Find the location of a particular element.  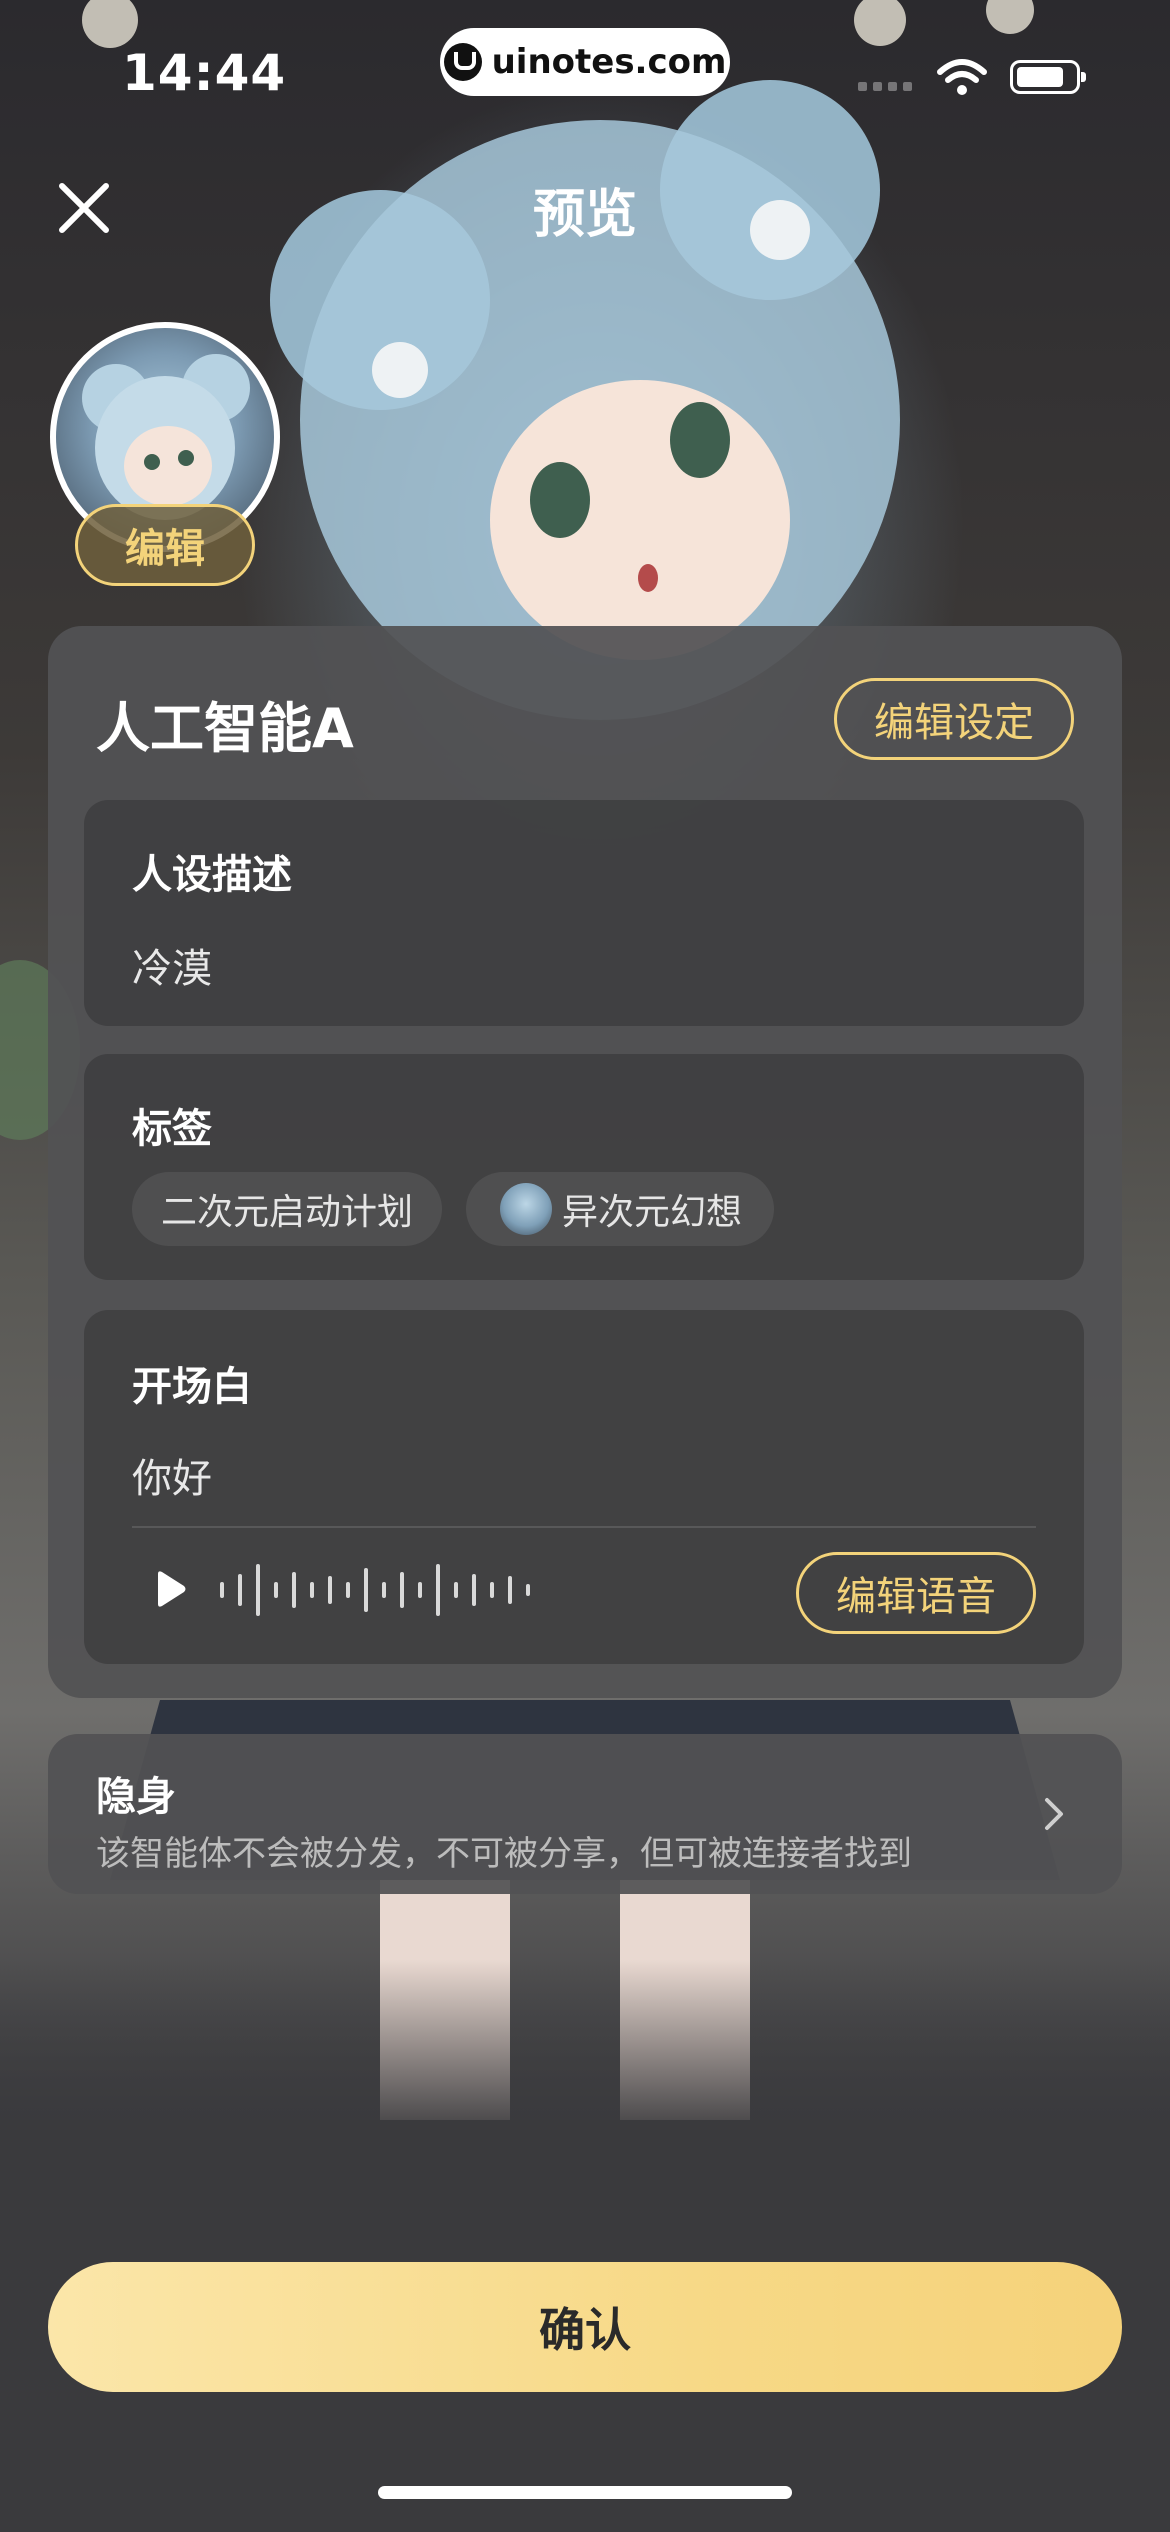

chevron-right-icon is located at coordinates (1054, 1814).